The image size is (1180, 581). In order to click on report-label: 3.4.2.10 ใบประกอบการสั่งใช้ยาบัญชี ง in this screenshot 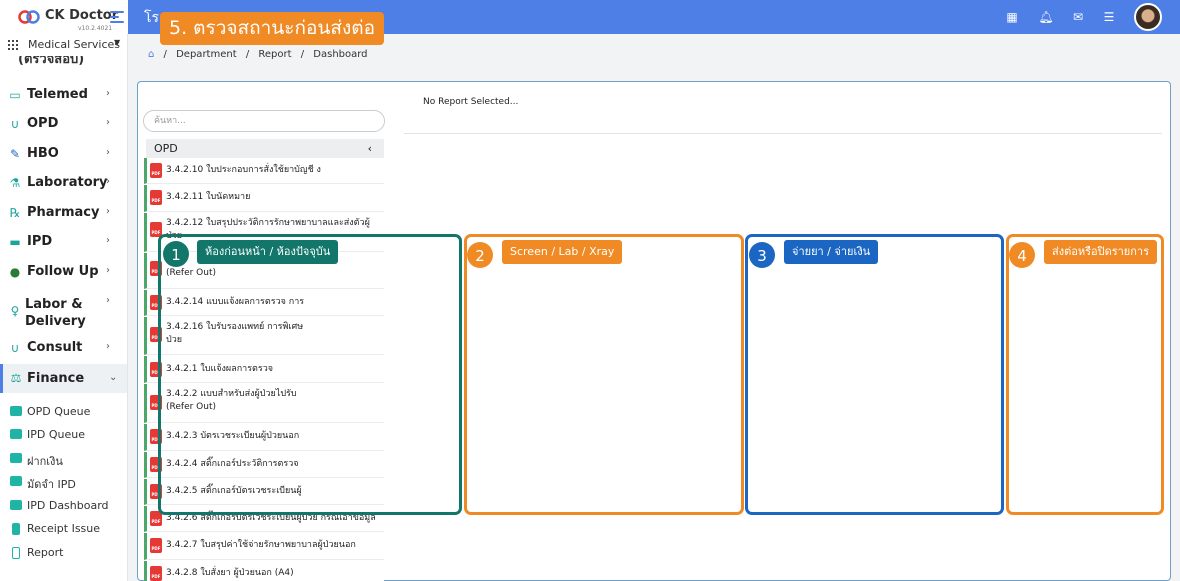, I will do `click(243, 170)`.